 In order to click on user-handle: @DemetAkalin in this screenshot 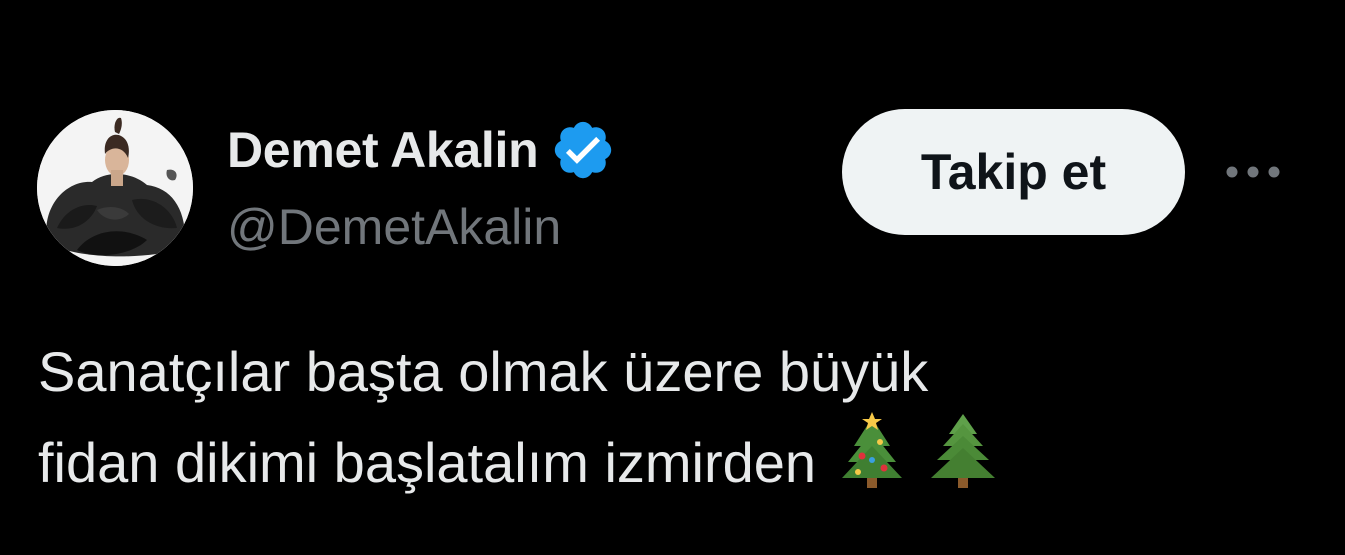, I will do `click(394, 227)`.